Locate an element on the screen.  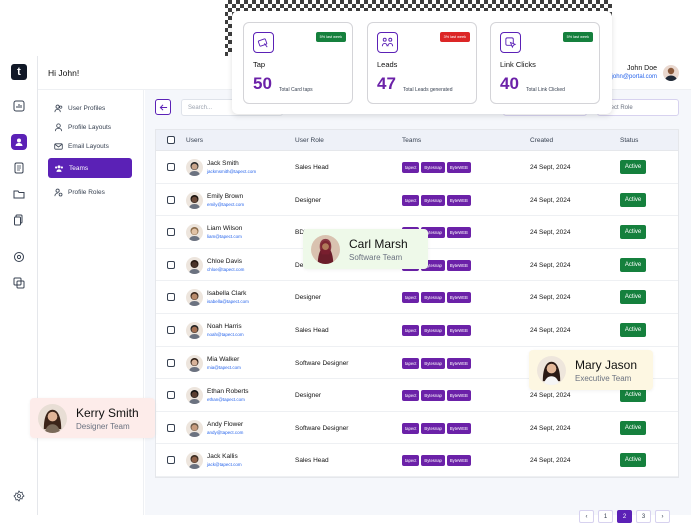
user-icon is located at coordinates (19, 142).